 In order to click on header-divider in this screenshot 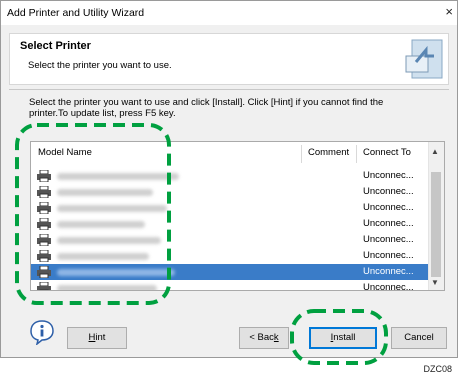, I will do `click(229, 89)`.